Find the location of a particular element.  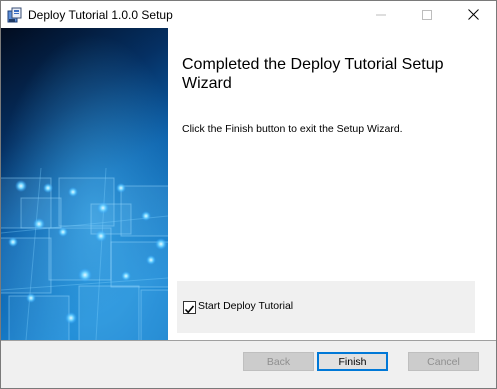

close-button is located at coordinates (473, 16).